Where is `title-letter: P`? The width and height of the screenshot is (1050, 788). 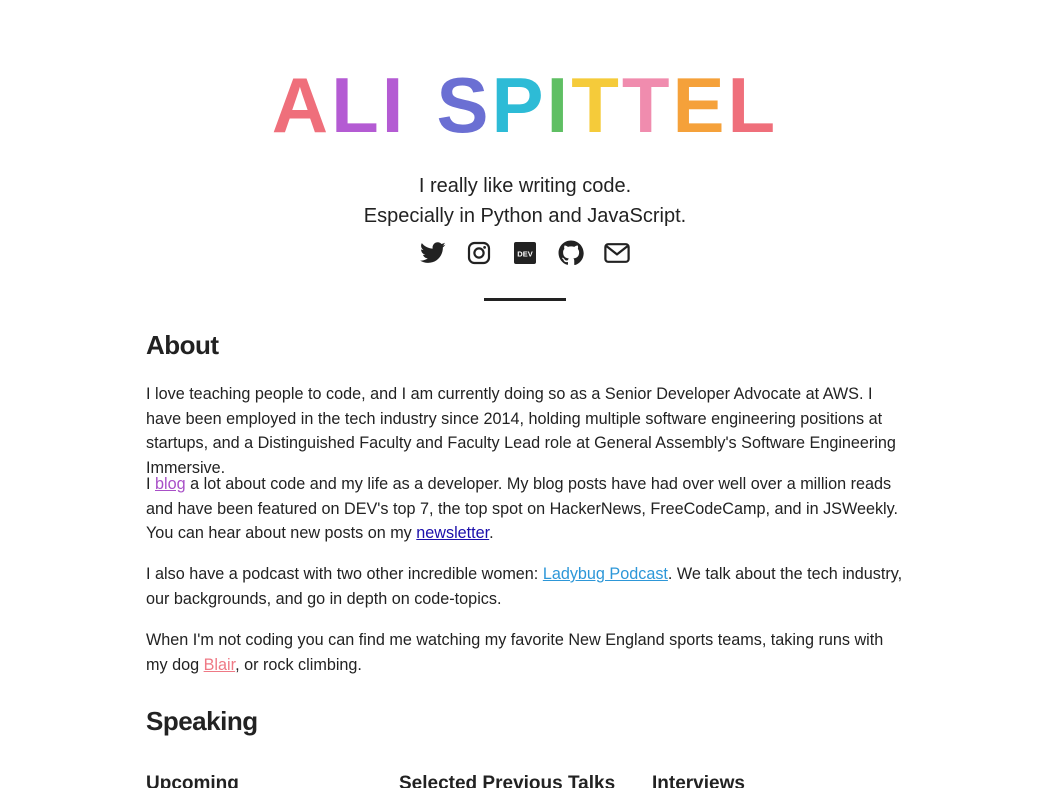
title-letter: P is located at coordinates (519, 105).